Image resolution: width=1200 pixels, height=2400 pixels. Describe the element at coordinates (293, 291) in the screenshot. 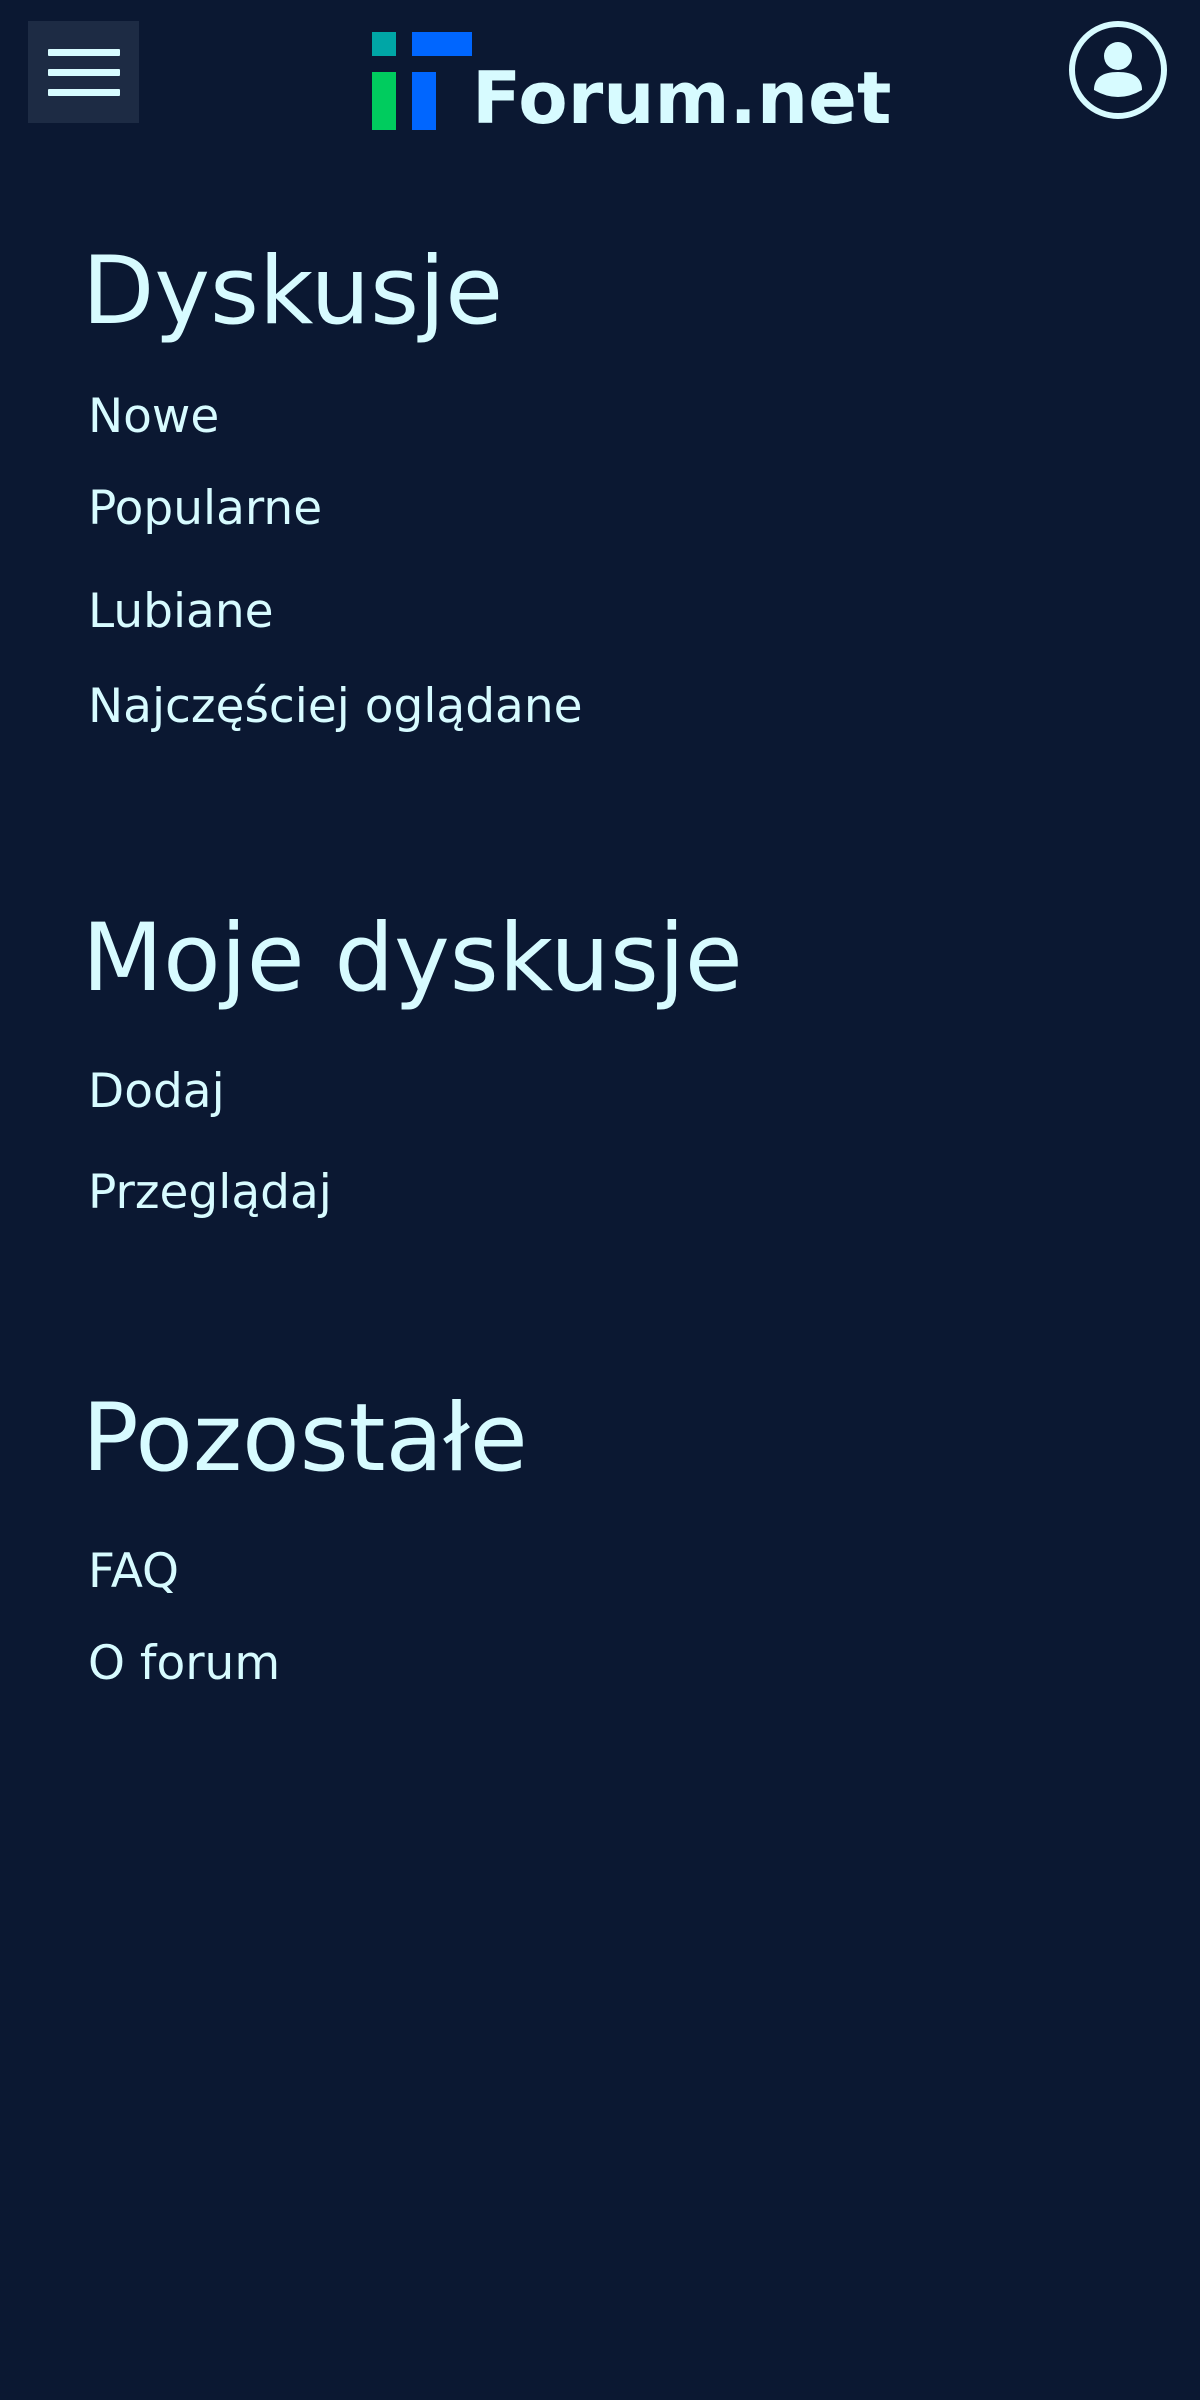

I see `section-title-discussions: Dyskusje` at that location.